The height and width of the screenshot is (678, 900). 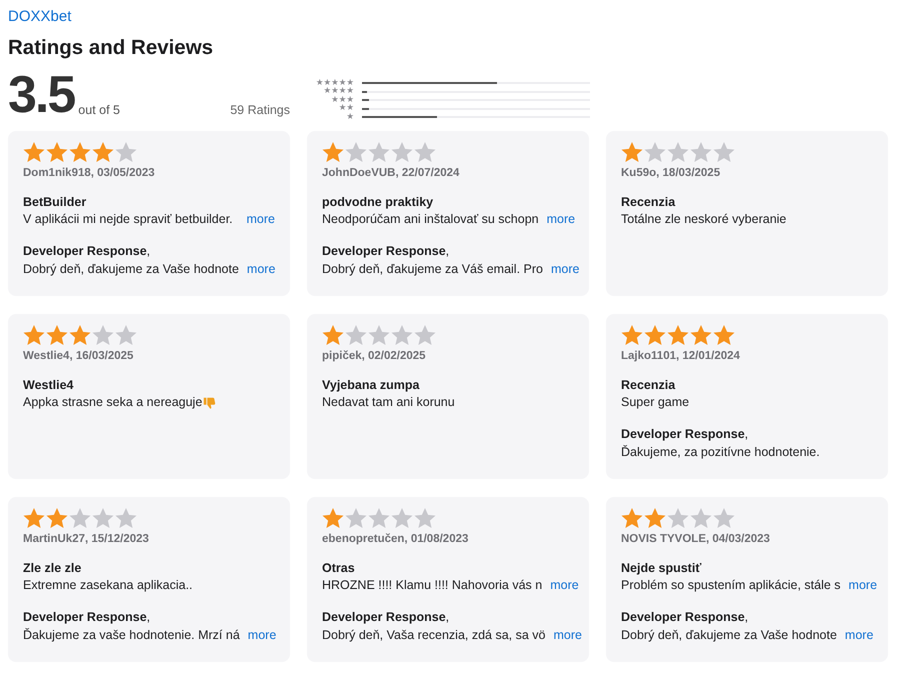 I want to click on rating-count: 59 Ratings, so click(x=260, y=110).